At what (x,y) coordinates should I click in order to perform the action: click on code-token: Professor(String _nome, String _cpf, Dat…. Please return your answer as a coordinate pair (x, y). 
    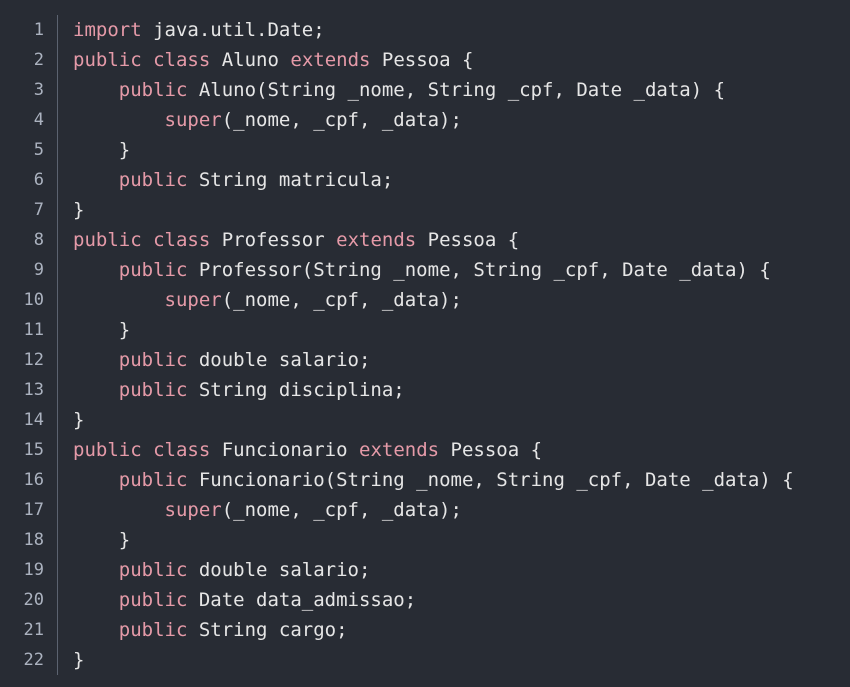
    Looking at the image, I should click on (479, 270).